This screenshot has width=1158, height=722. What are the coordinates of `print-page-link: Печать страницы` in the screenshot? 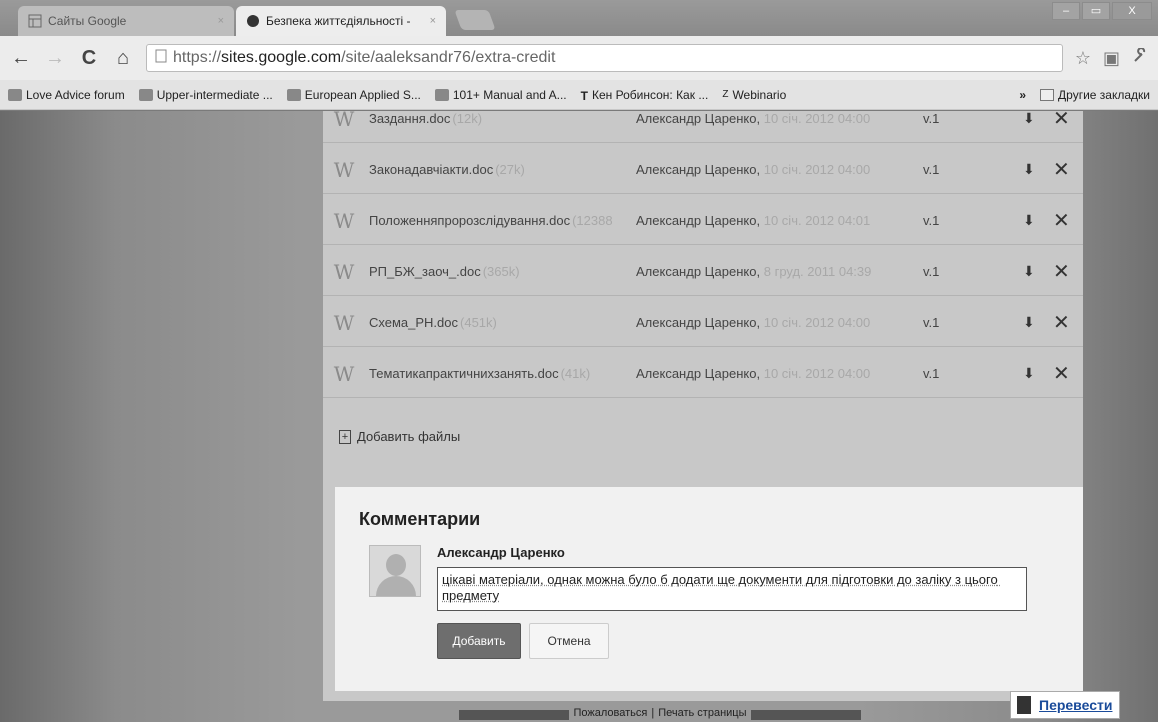 It's located at (702, 714).